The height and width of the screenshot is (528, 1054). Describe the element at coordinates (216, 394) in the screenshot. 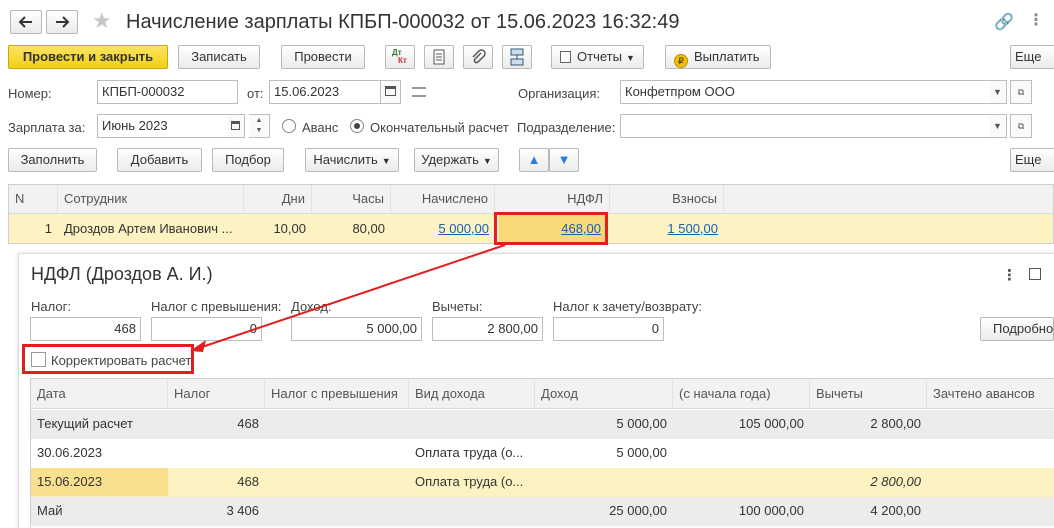

I see `column-header: Налог` at that location.